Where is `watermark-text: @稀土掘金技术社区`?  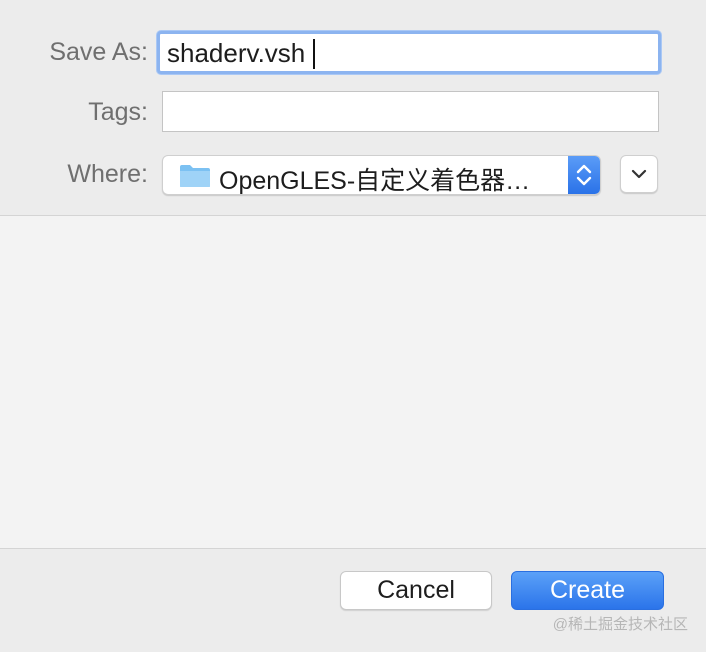
watermark-text: @稀土掘金技术社区 is located at coordinates (620, 624).